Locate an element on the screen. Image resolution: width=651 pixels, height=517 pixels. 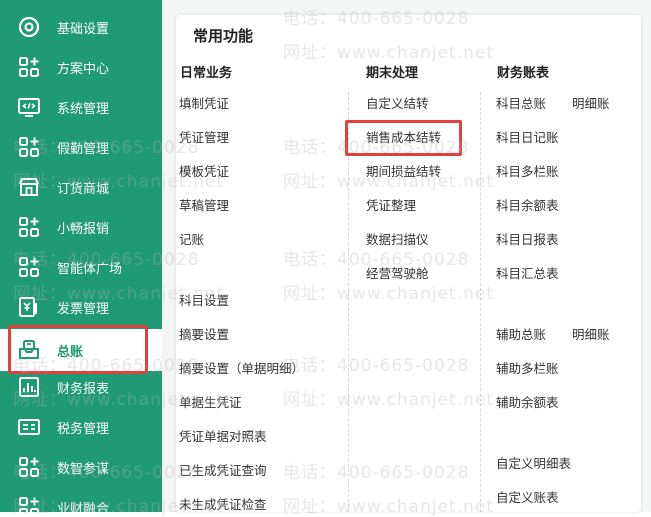
sidebar-item: 假勤管理 is located at coordinates (81, 147).